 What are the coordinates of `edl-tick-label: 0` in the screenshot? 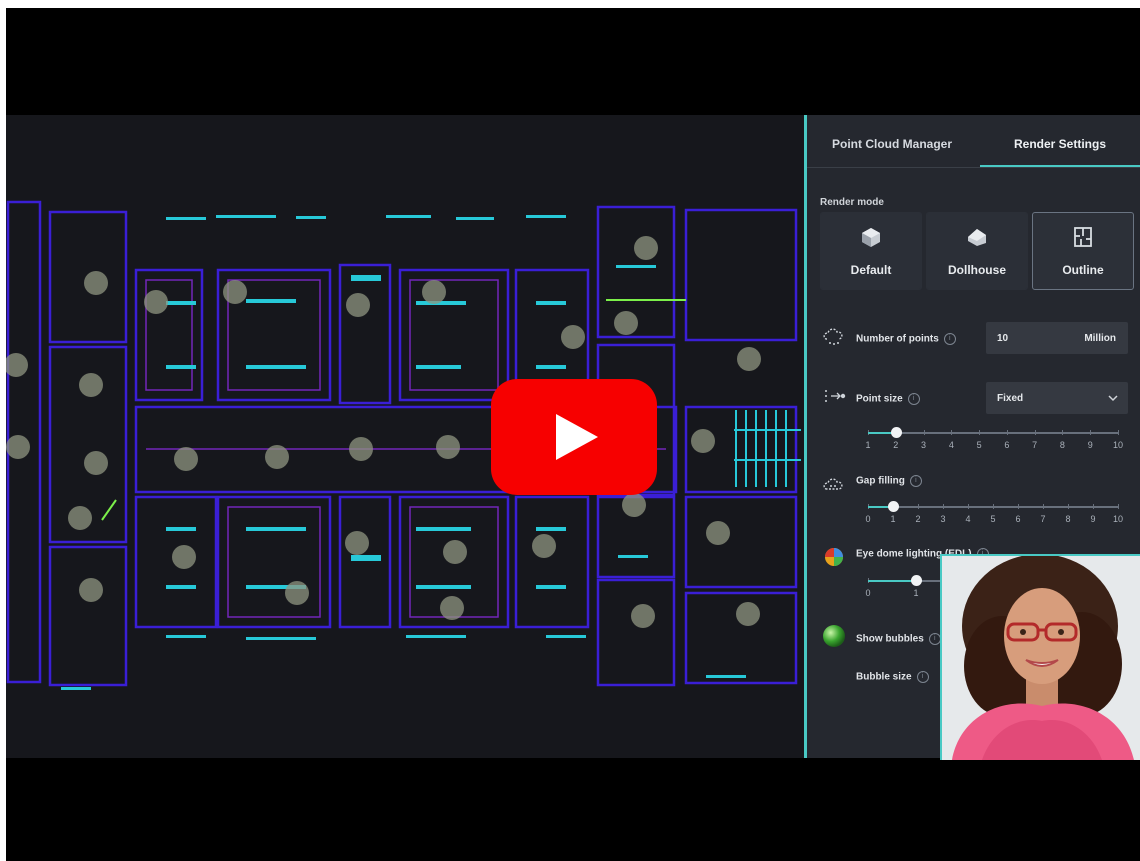 It's located at (868, 593).